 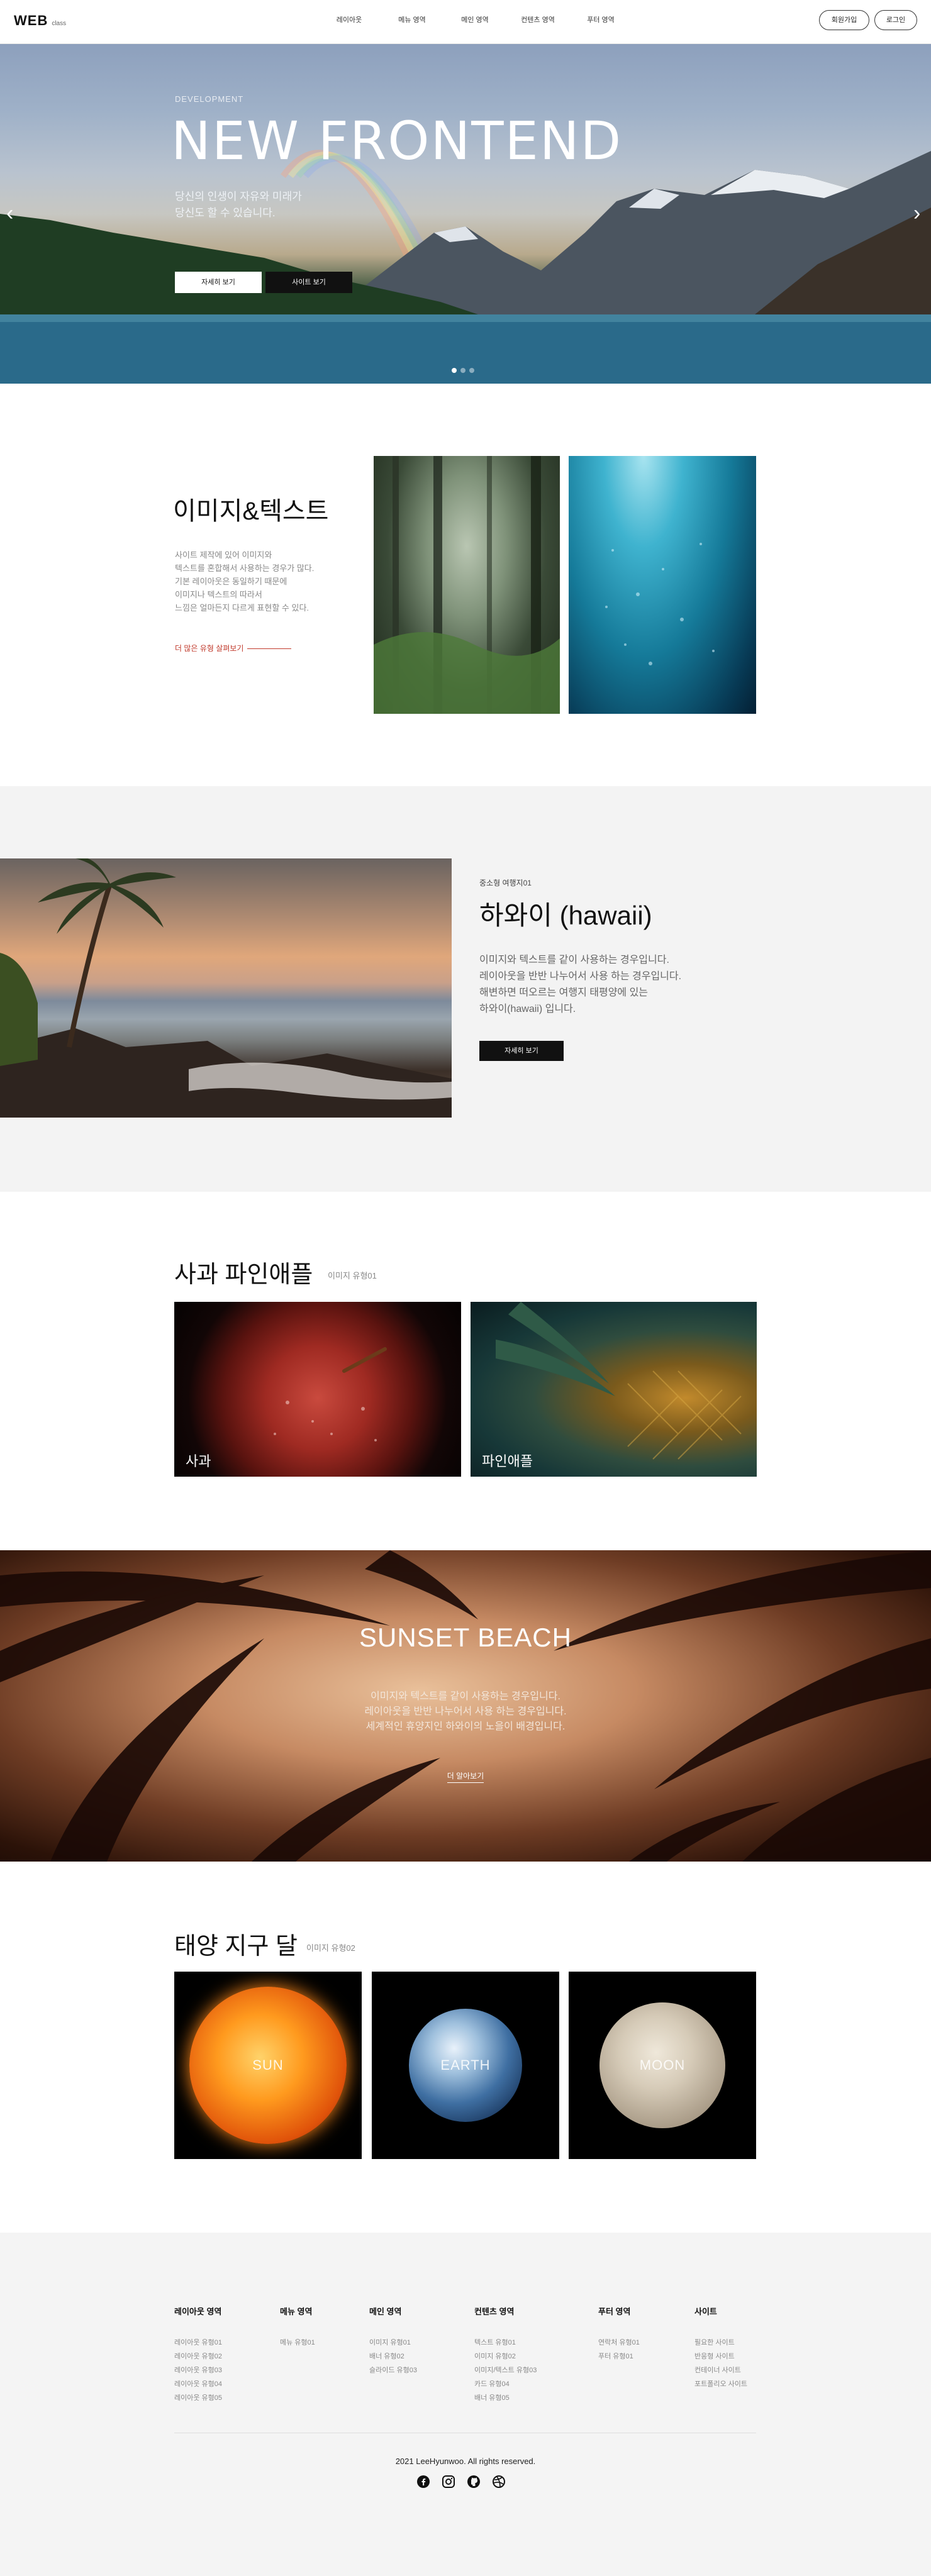 I want to click on forest-image, so click(x=467, y=585).